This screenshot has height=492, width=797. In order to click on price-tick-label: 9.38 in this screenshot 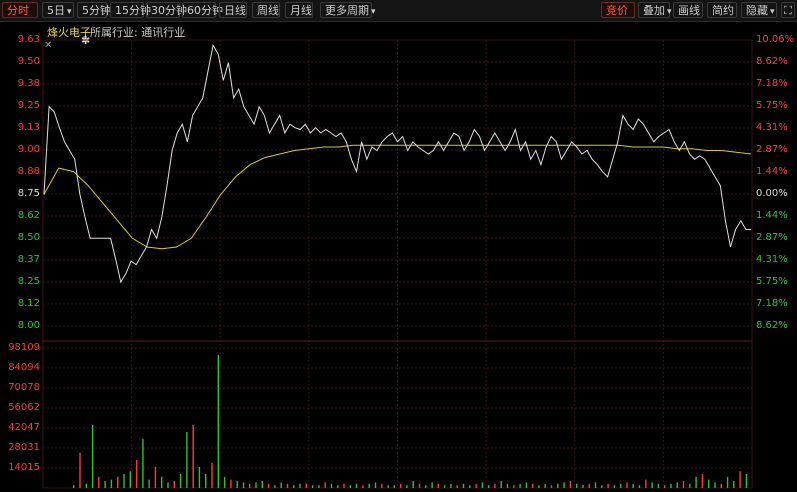, I will do `click(28, 83)`.